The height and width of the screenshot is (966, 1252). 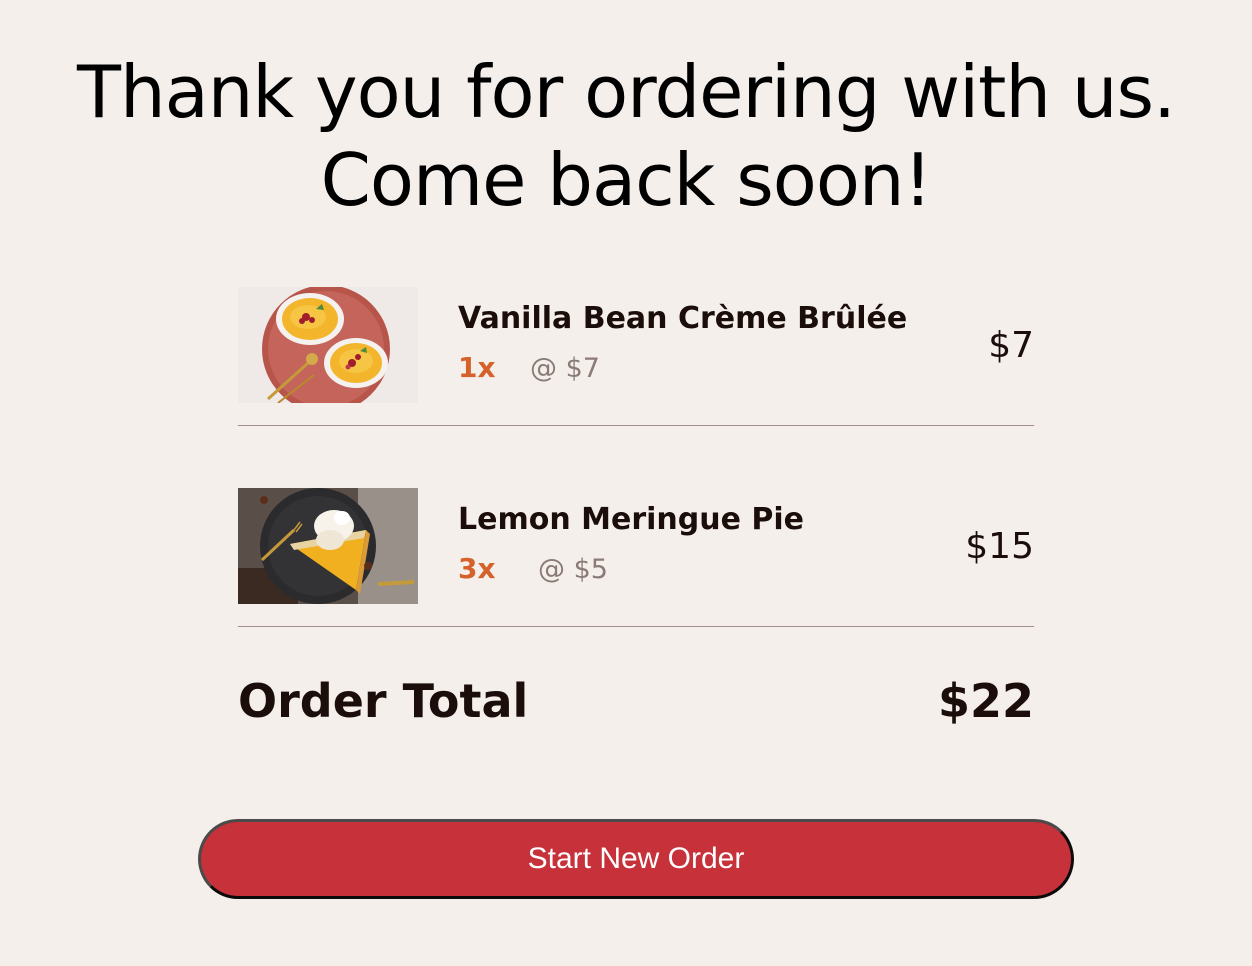 What do you see at coordinates (626, 180) in the screenshot?
I see `come-back-line: Come back soon!` at bounding box center [626, 180].